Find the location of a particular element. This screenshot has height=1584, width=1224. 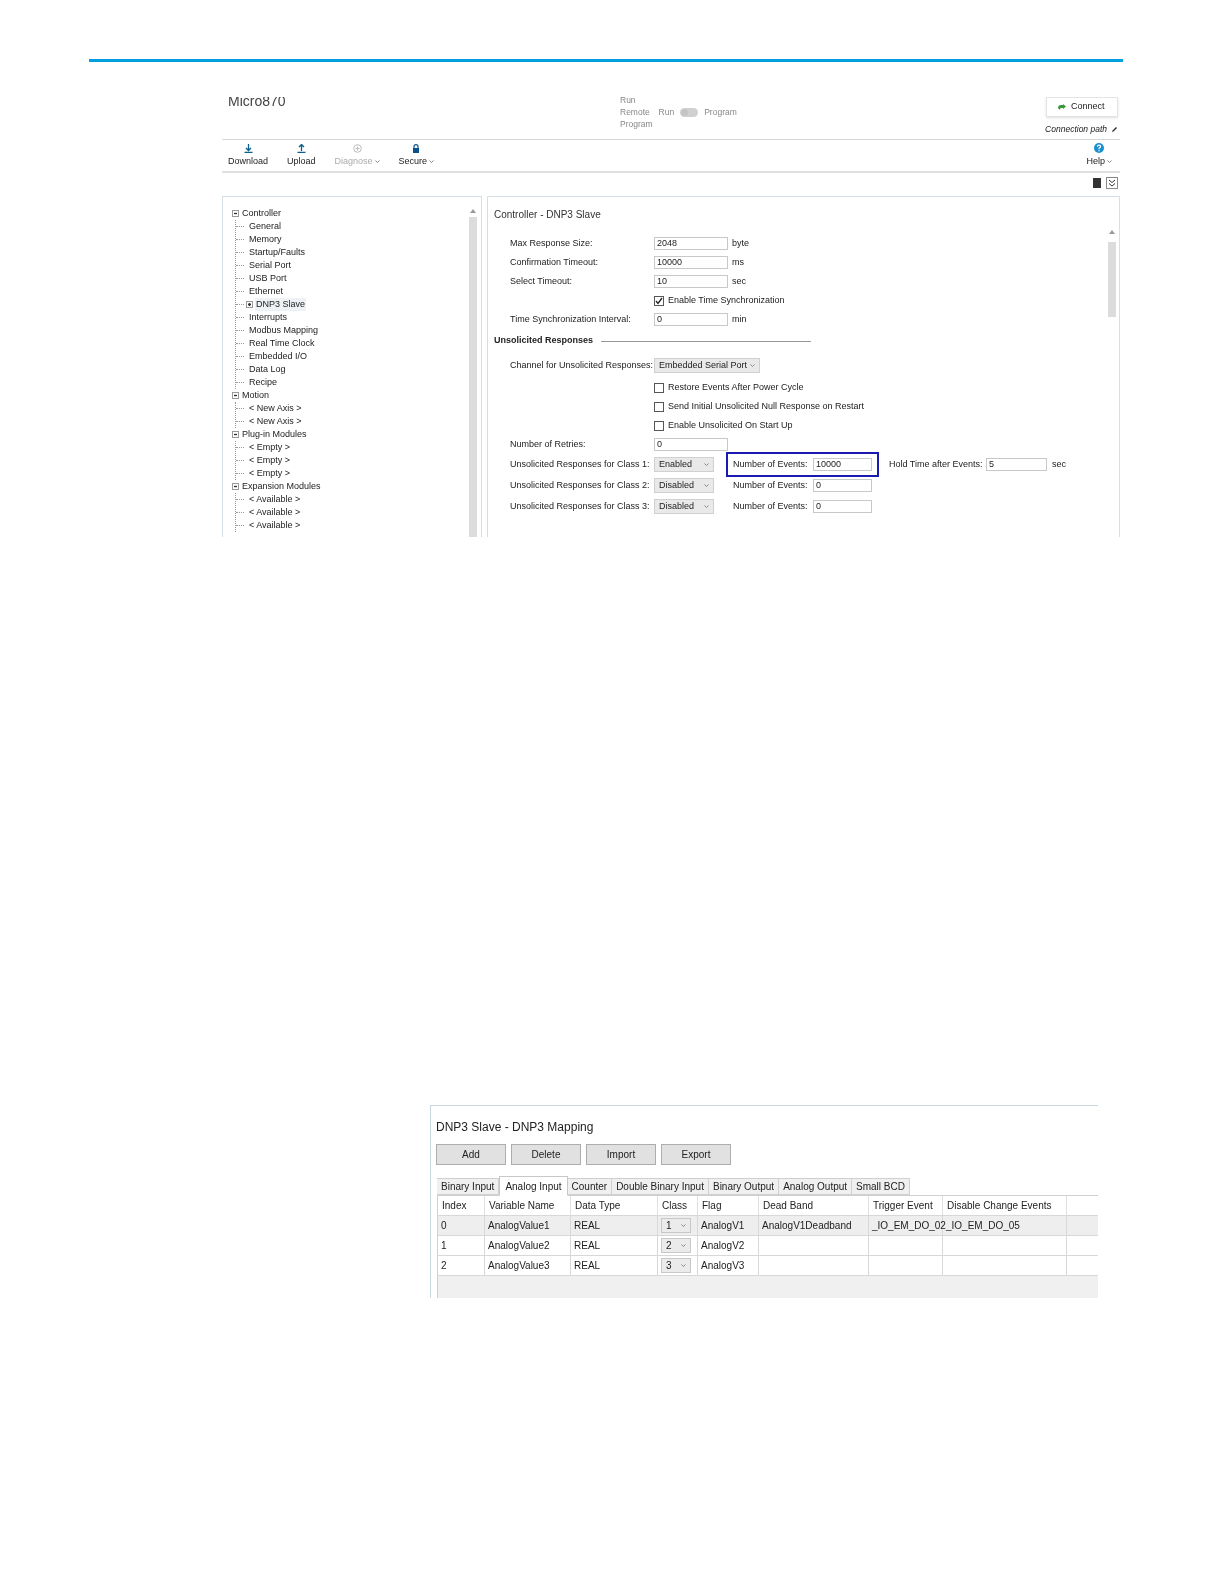

table-cell-text: 1 is located at coordinates (444, 1246).